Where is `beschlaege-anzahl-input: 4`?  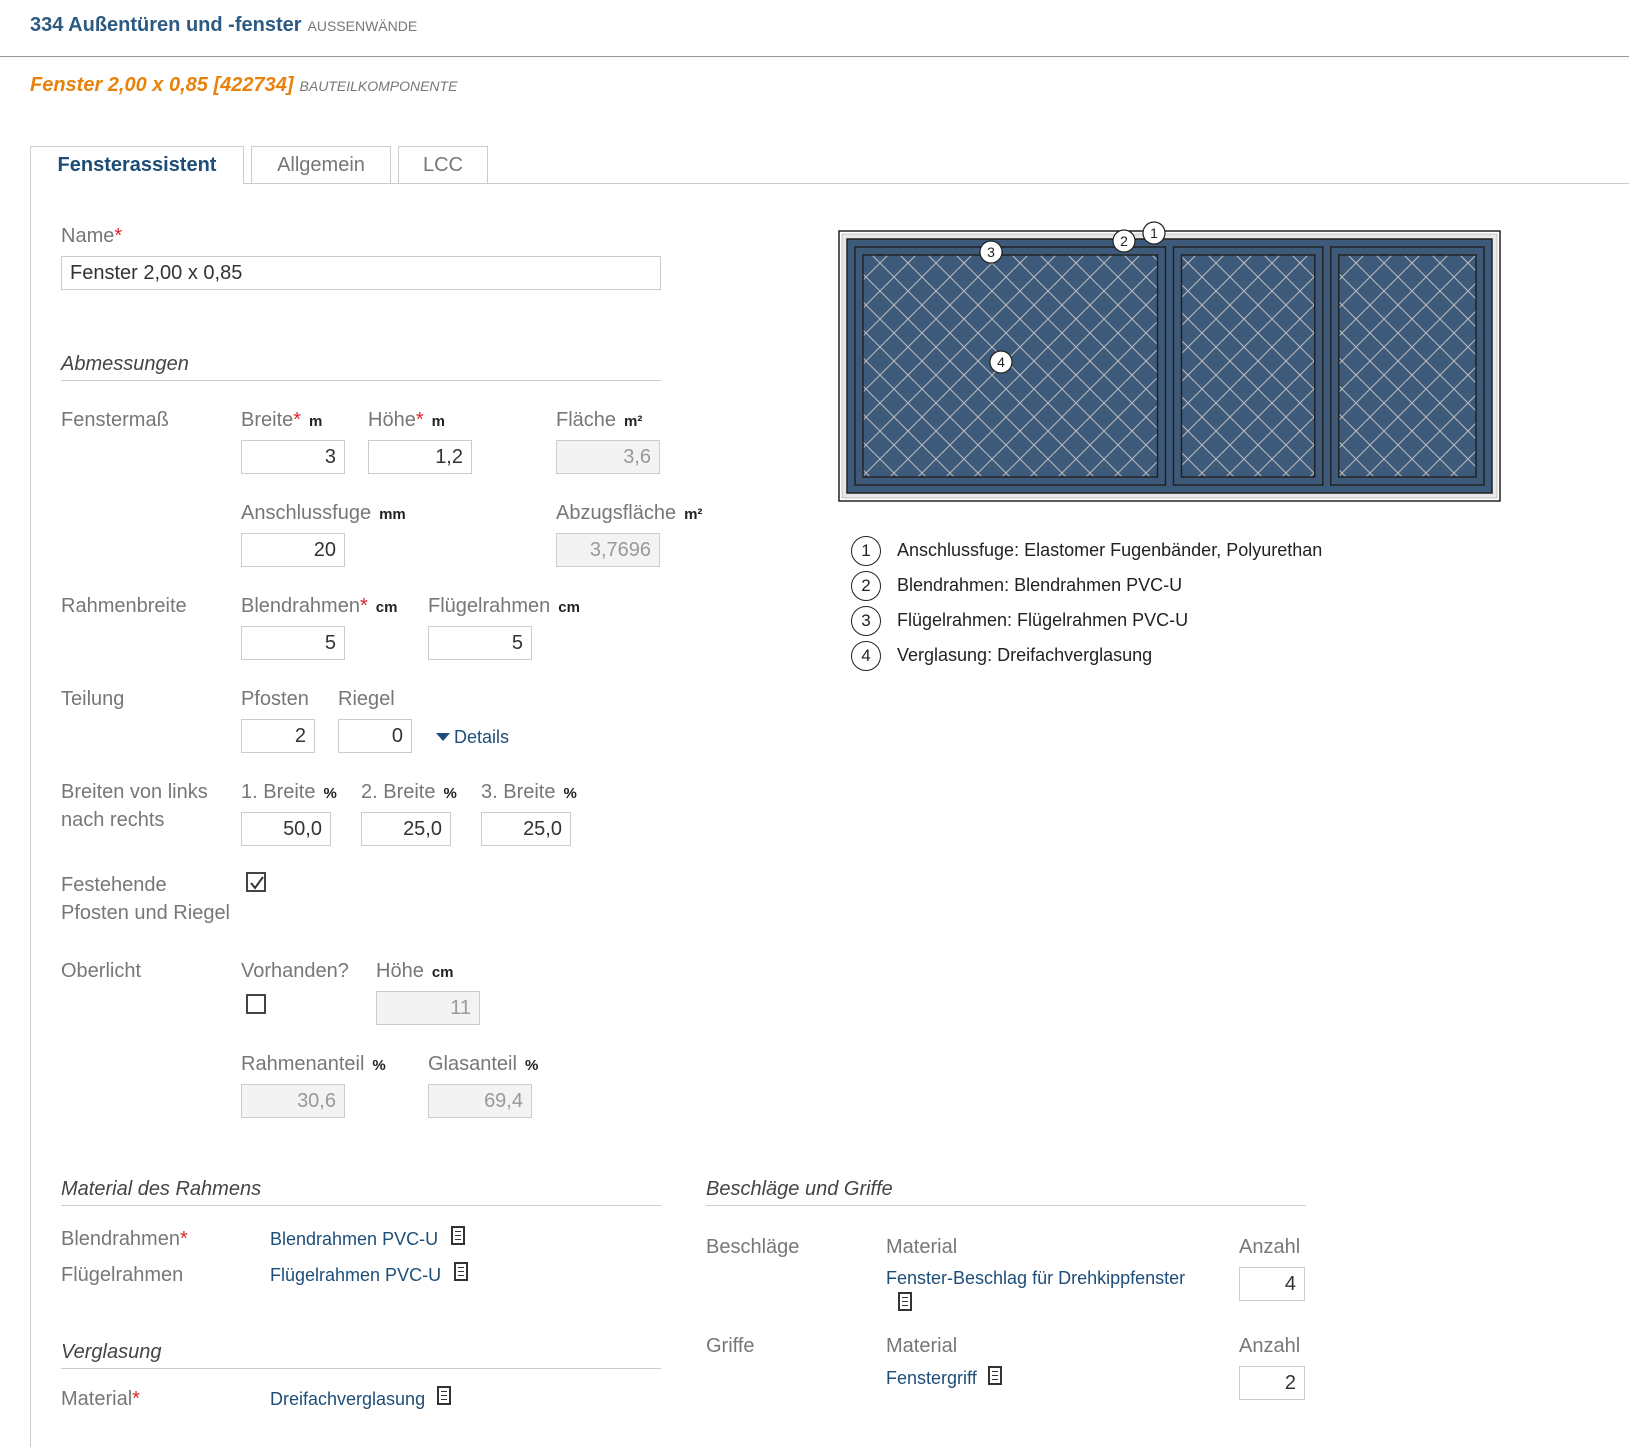 beschlaege-anzahl-input: 4 is located at coordinates (1272, 1284).